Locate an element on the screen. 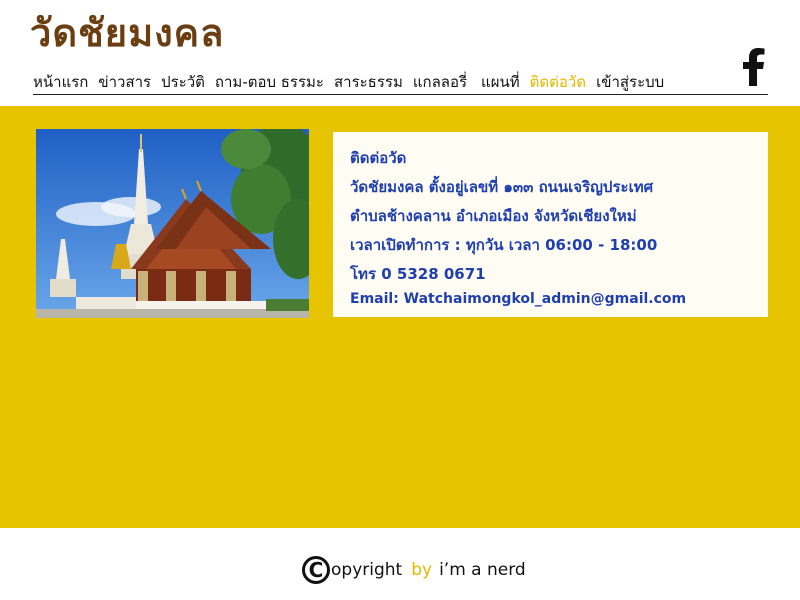 Image resolution: width=800 pixels, height=600 pixels. address-line-2: ตำบลช้างคลาน อำเภอเมือง จังหวัดเชียงใหม่ is located at coordinates (493, 216).